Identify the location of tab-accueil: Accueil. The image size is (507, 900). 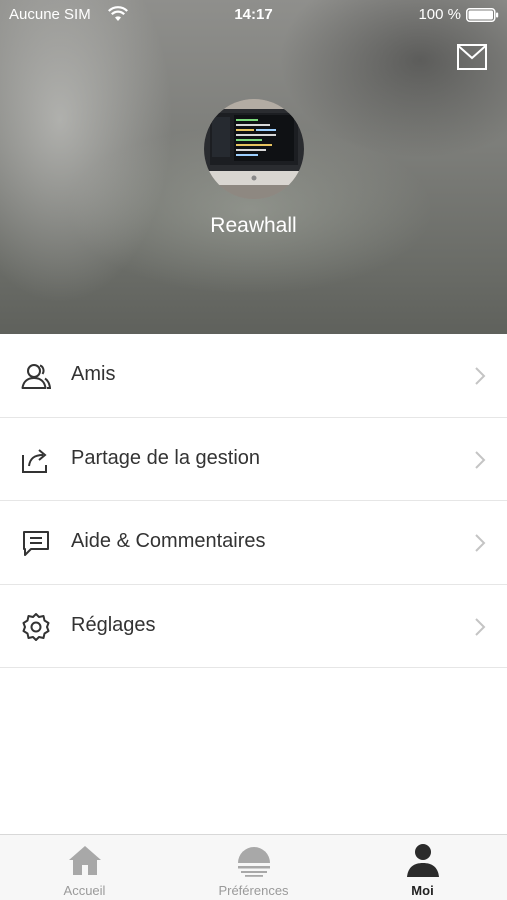
(84, 867).